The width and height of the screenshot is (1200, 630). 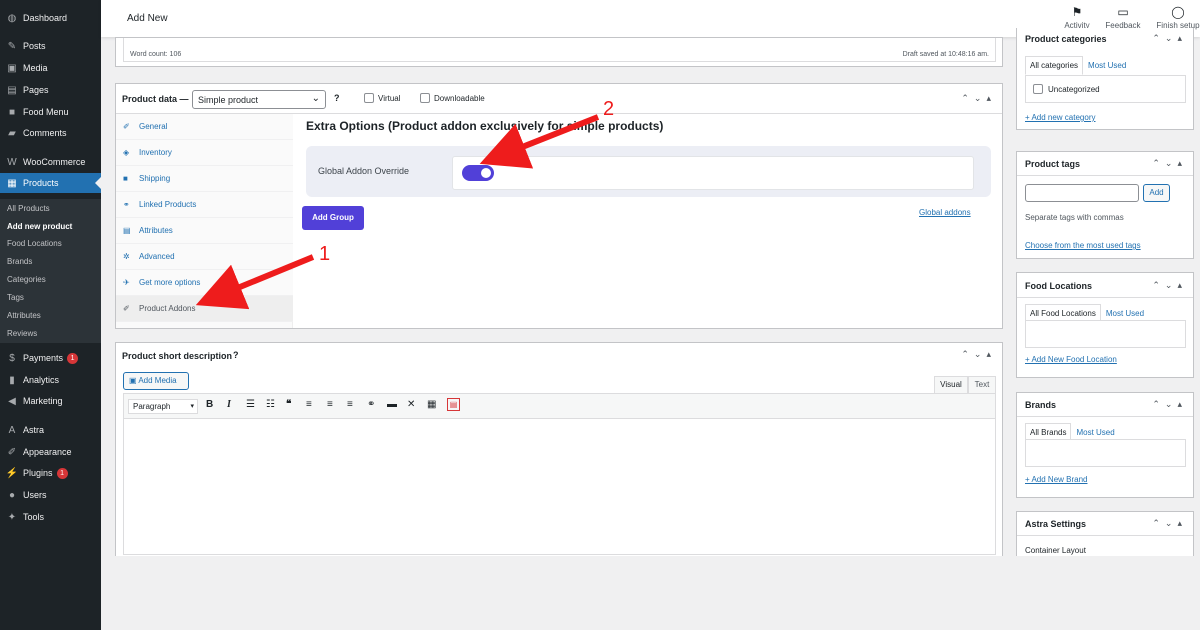 I want to click on sidebar-item-analytics: ▮ Analytics, so click(x=50, y=380).